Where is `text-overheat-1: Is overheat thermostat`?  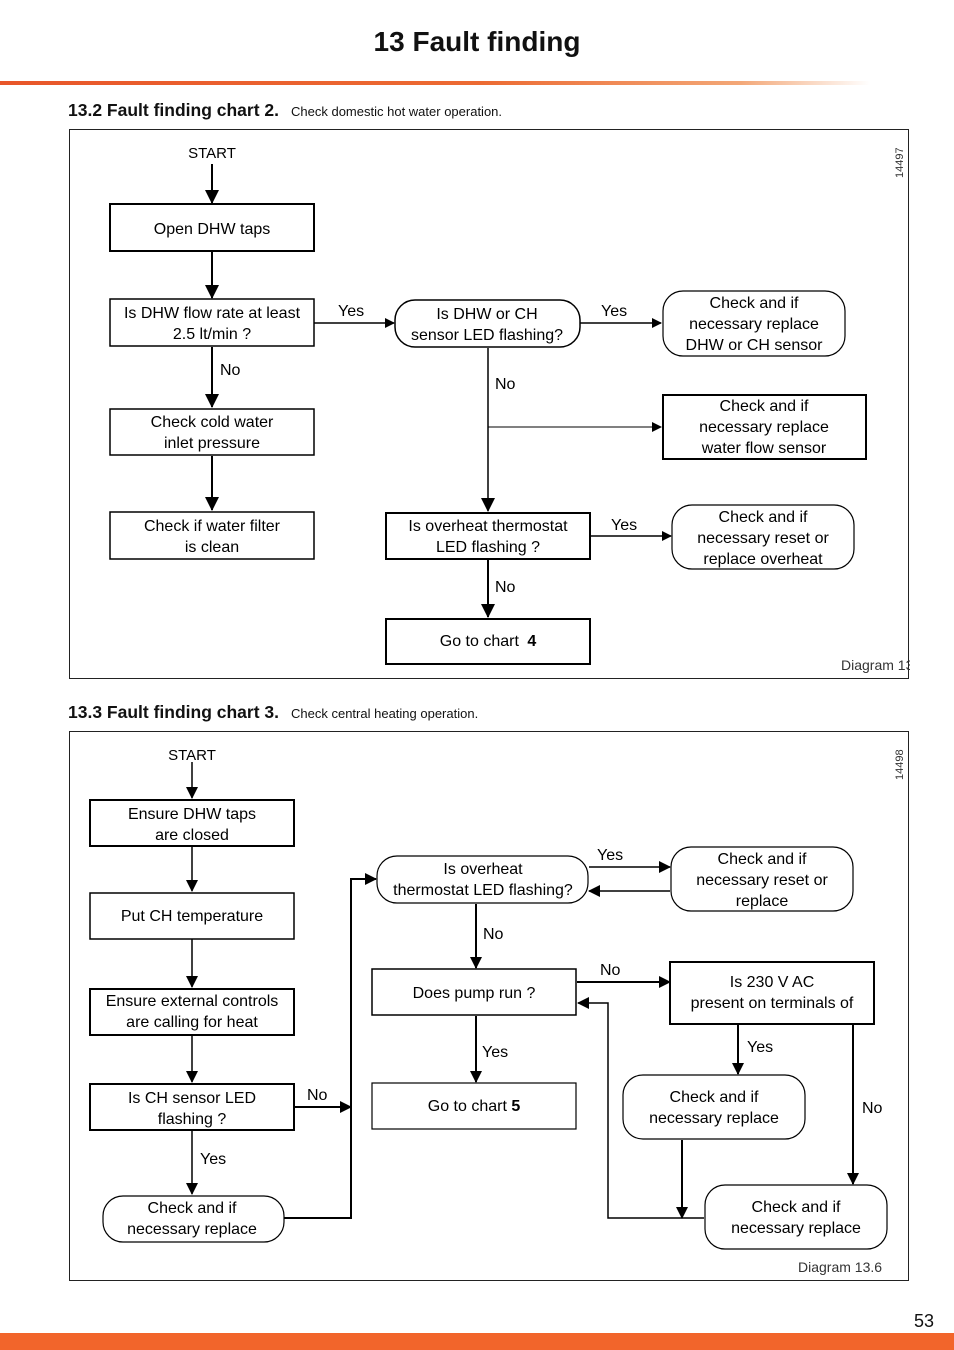
text-overheat-1: Is overheat thermostat is located at coordinates (488, 526).